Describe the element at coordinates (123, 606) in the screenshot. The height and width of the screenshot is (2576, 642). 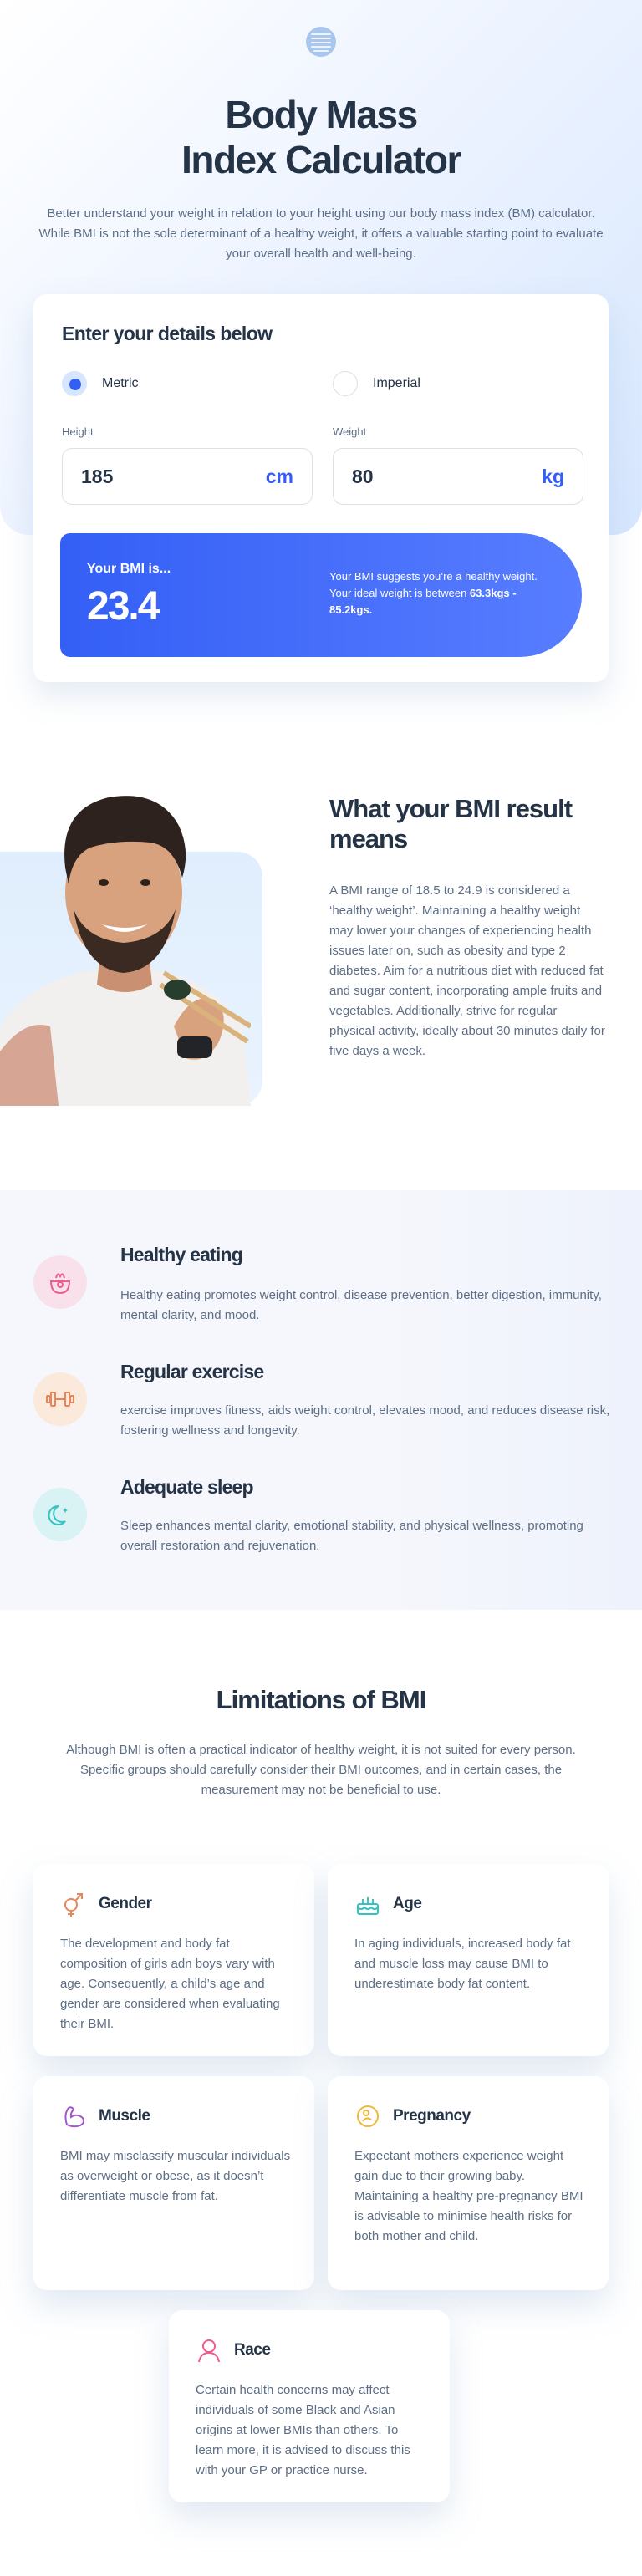
I see `bmi-result-value: 23.4` at that location.